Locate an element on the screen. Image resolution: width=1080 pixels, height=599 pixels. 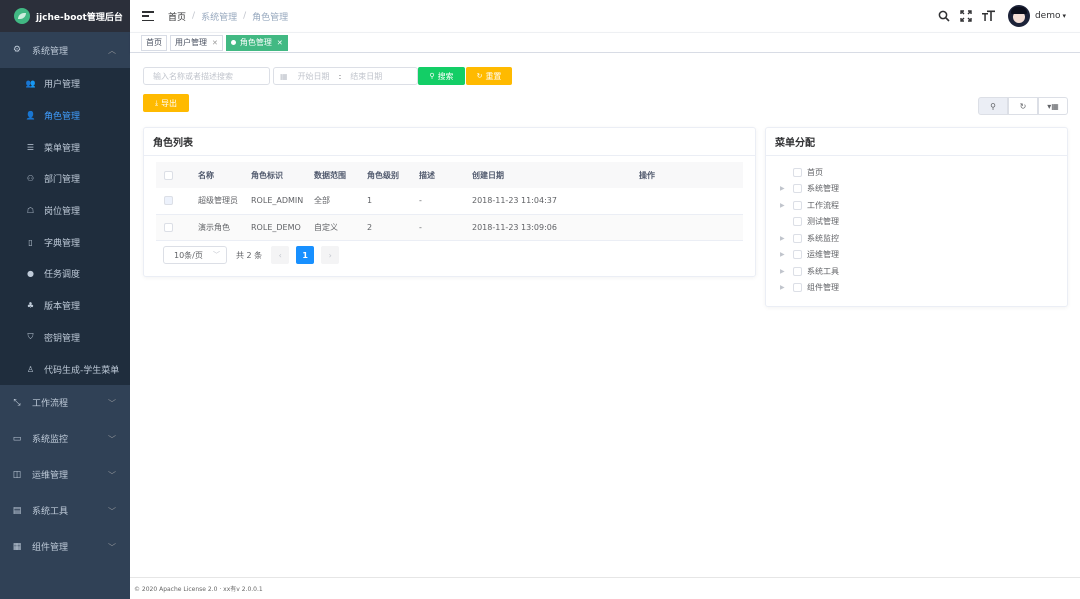
select-all-checkbox is located at coordinates (168, 175).